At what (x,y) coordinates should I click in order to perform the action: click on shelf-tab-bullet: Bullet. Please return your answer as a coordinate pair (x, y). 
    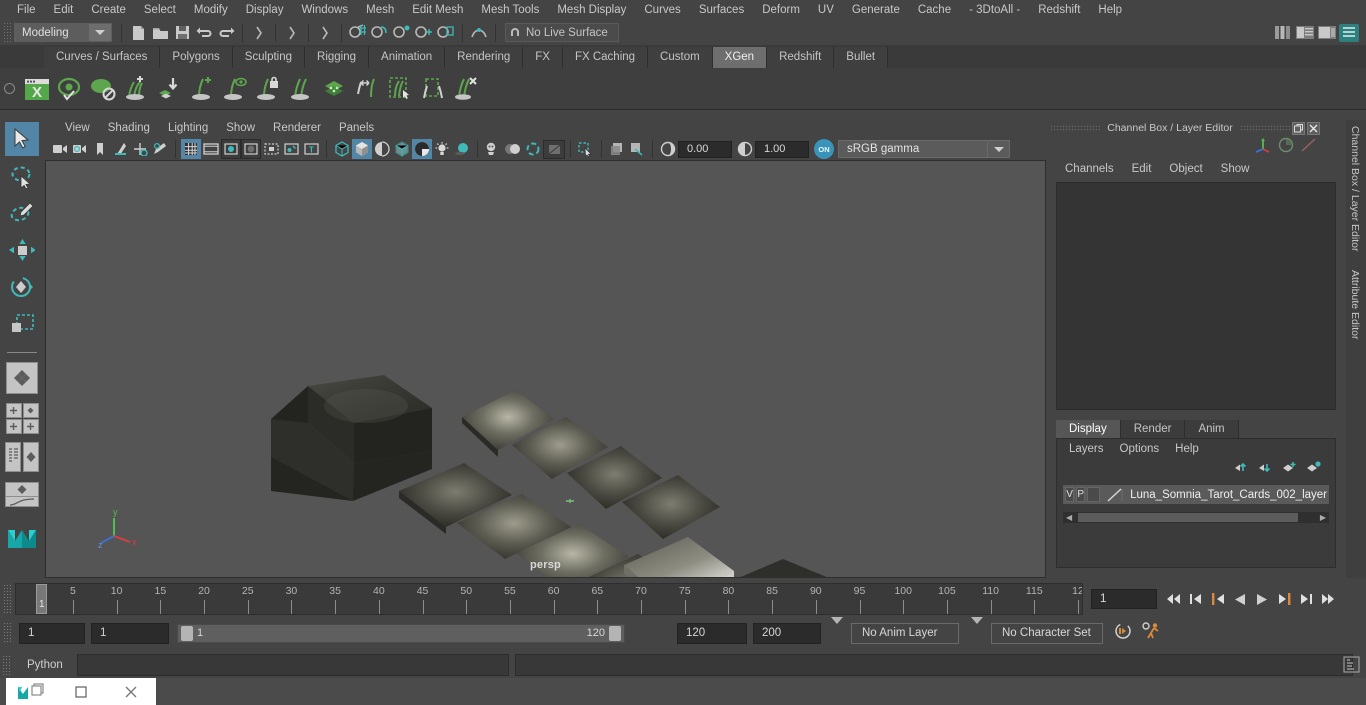
    Looking at the image, I should click on (861, 57).